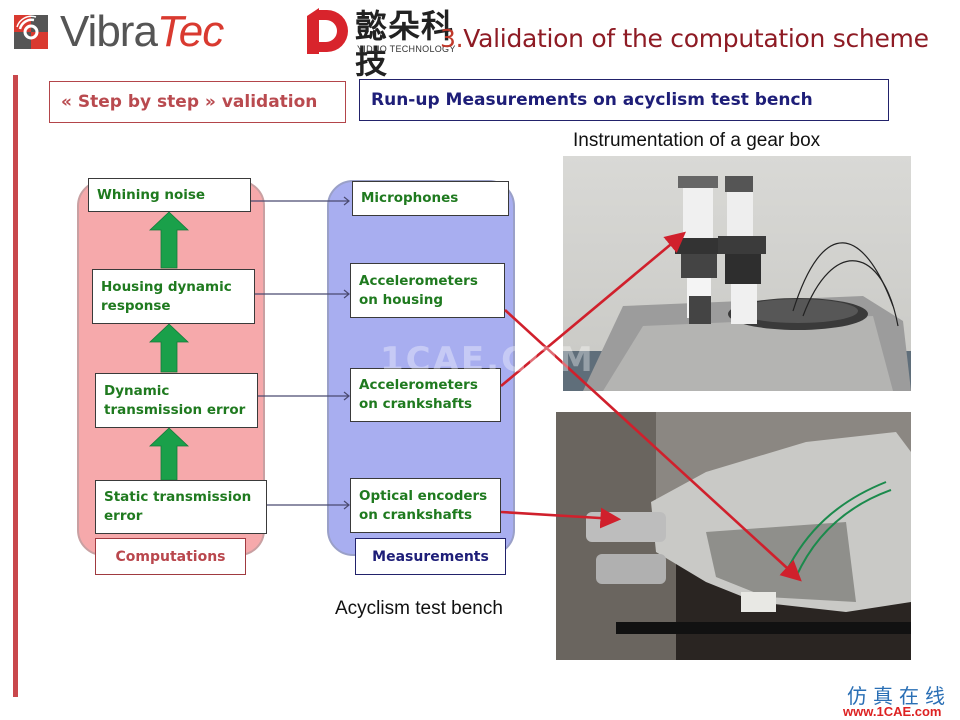 The width and height of the screenshot is (960, 720). I want to click on node-optical-encoders: Optical encoders on crankshafts, so click(425, 505).